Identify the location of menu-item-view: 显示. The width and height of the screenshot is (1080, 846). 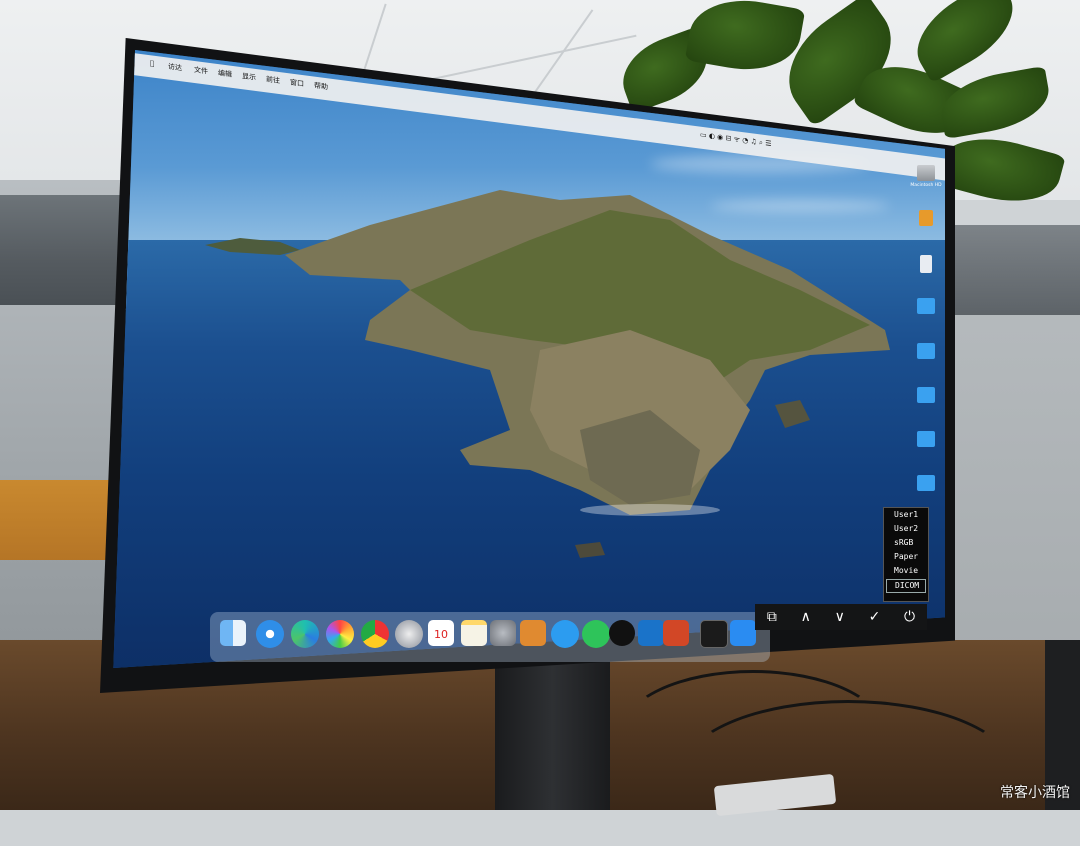
(249, 77).